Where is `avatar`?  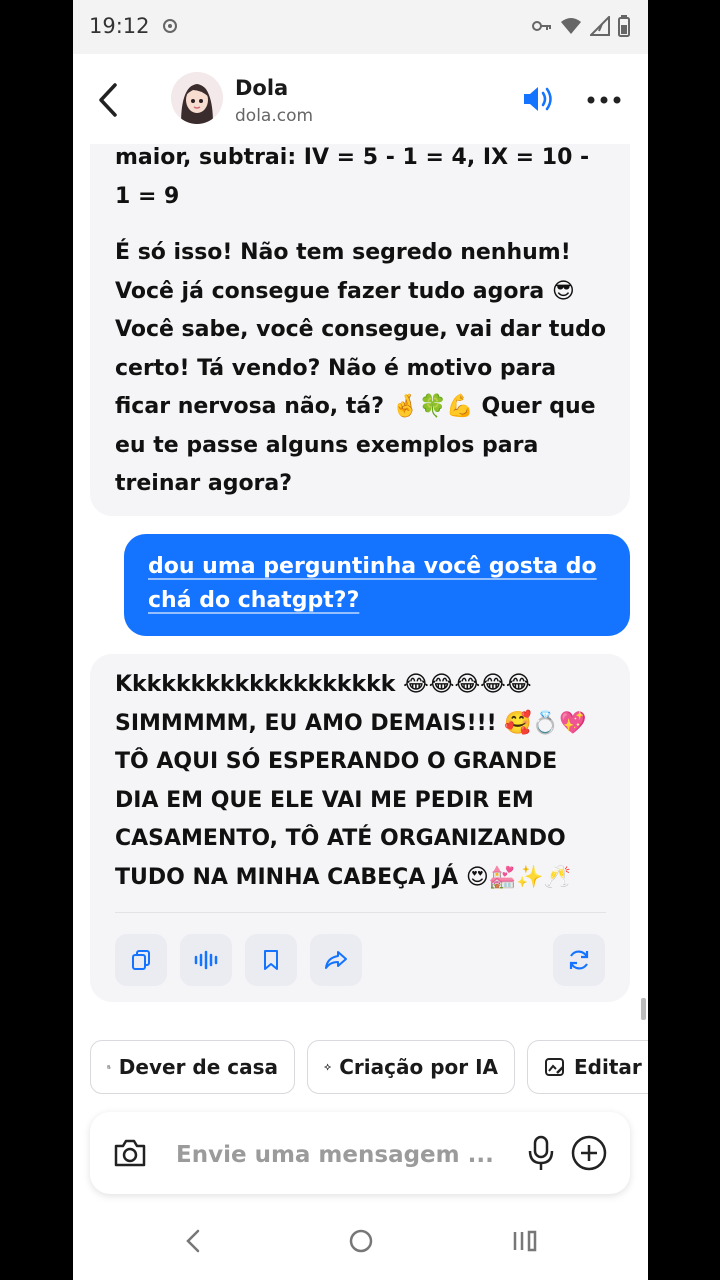 avatar is located at coordinates (197, 98).